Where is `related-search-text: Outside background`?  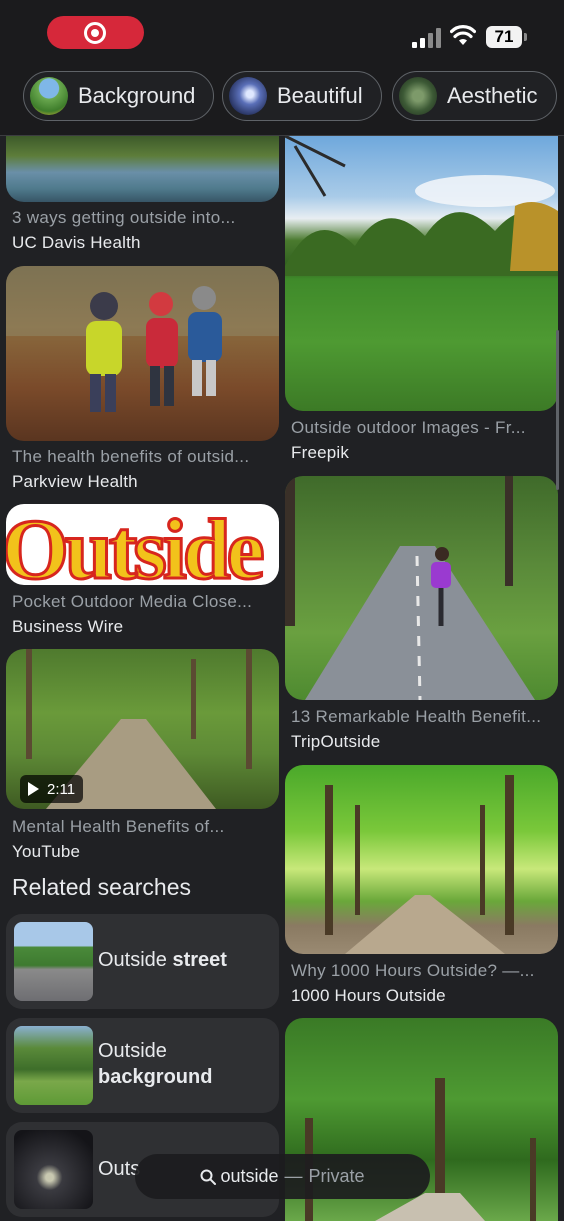
related-search-text: Outside background is located at coordinates (155, 1064).